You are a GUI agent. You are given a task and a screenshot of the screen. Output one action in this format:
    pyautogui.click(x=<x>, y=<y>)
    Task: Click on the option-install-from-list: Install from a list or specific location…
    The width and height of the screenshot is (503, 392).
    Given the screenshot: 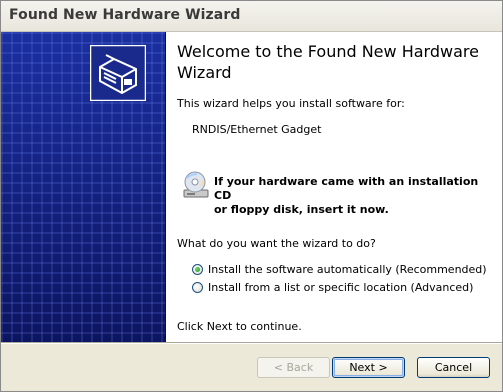 What is the action you would take?
    pyautogui.click(x=332, y=287)
    